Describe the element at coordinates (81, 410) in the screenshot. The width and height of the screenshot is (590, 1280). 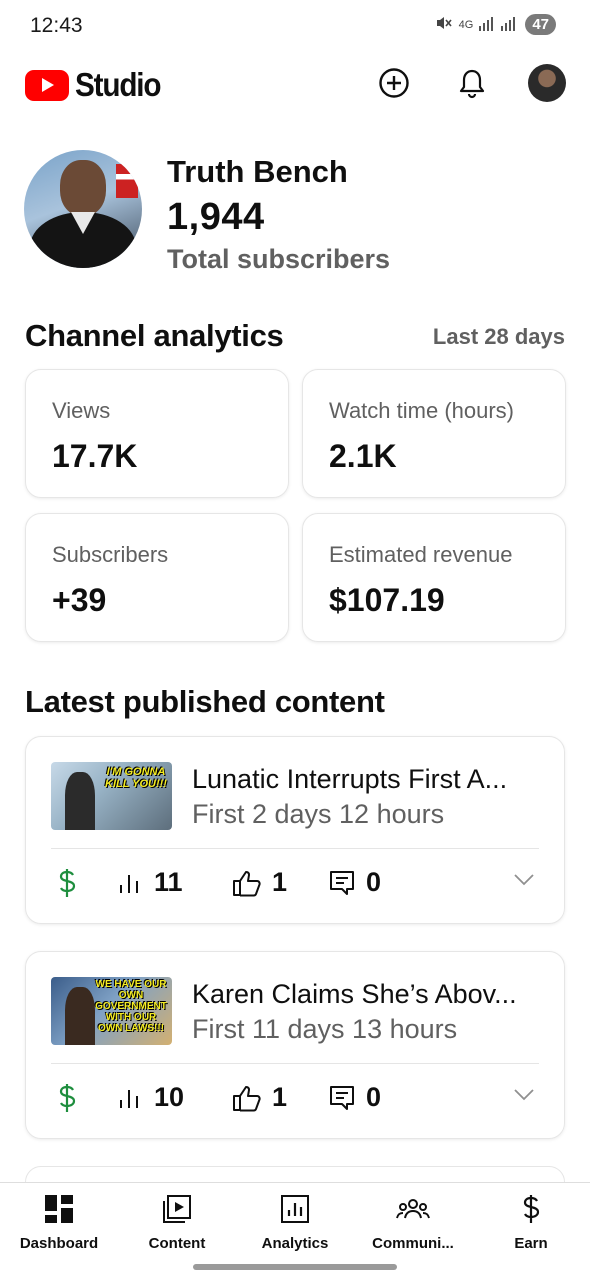
I see `stat-label: Views` at that location.